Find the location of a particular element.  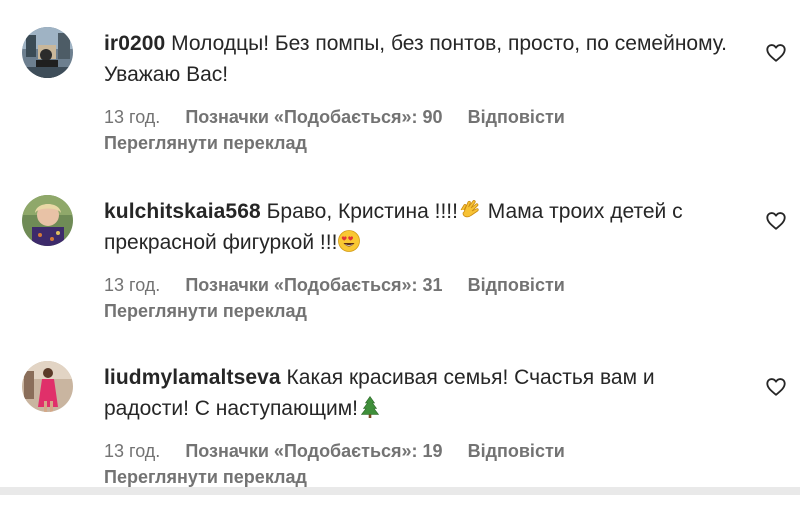

likes-count-button: Позначки «Подобається»: 90 is located at coordinates (313, 117).